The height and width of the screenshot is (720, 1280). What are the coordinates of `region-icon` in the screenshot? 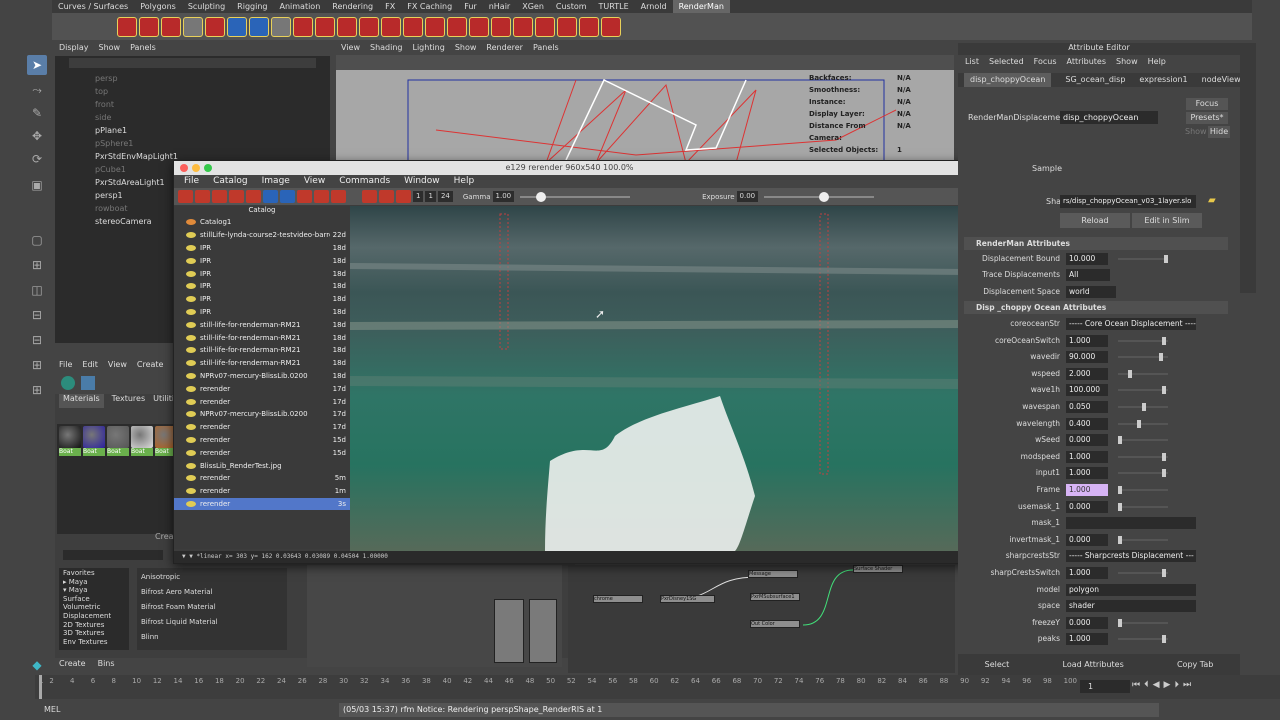 It's located at (236, 196).